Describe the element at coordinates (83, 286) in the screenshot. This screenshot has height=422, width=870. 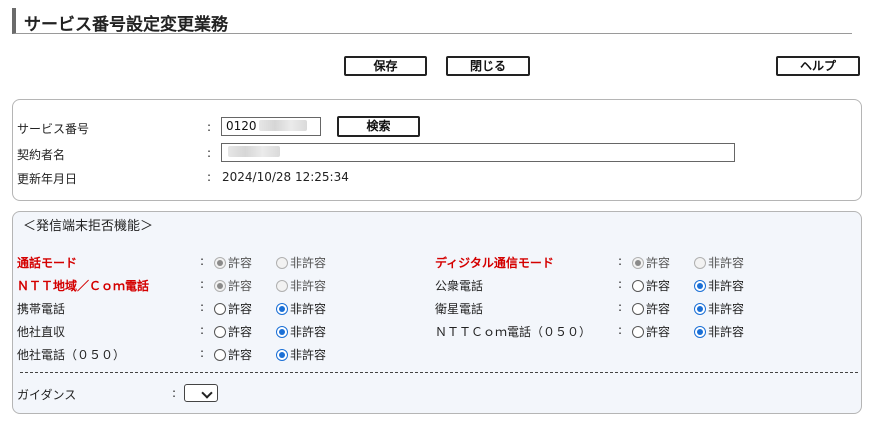
I see `restriction-label: ＮＴＴ地域／Ｃｏｍ電話` at that location.